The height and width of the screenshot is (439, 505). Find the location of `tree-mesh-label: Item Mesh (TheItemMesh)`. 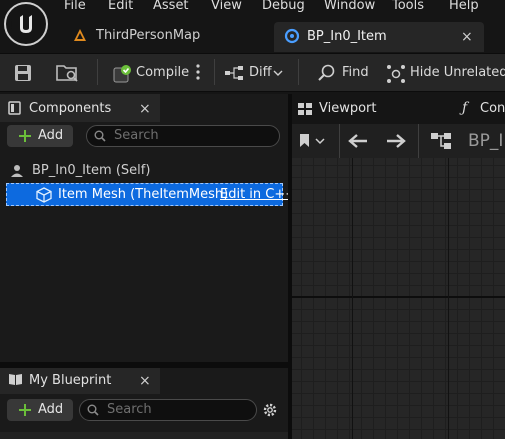

tree-mesh-label: Item Mesh (TheItemMesh) is located at coordinates (143, 194).